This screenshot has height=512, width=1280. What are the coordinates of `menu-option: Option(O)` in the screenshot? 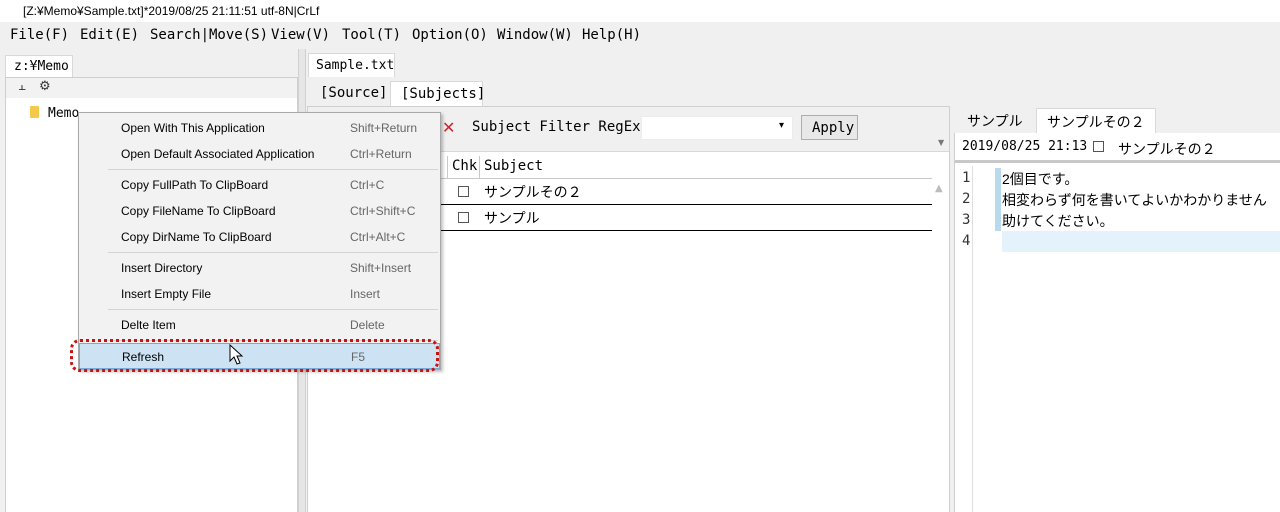 It's located at (450, 35).